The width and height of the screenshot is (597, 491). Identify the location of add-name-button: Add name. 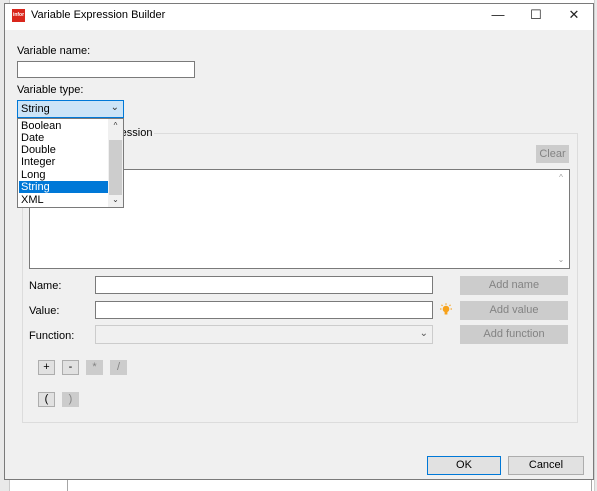
(514, 285).